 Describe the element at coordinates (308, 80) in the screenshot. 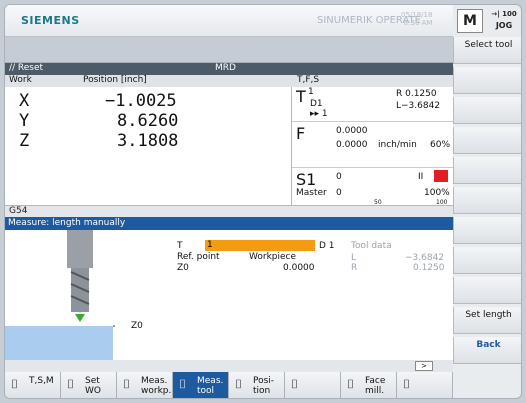

I see `tfs-label: T,F,S` at that location.